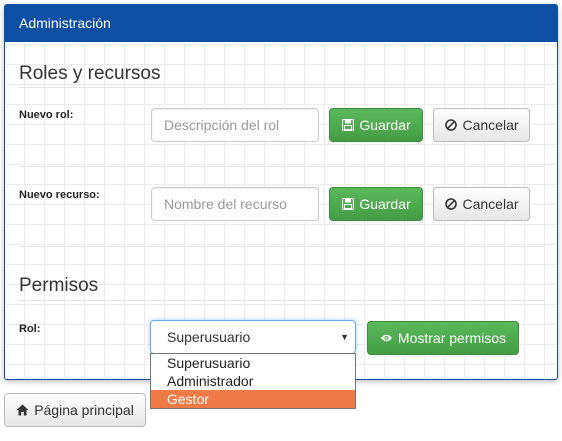 This screenshot has width=562, height=441. I want to click on role-description-input, so click(235, 125).